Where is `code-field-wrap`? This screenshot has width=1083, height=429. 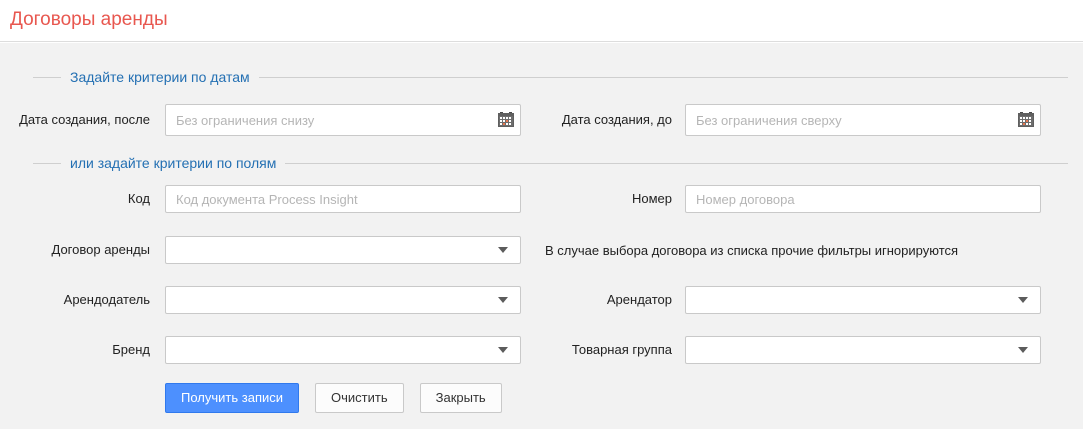
code-field-wrap is located at coordinates (343, 199).